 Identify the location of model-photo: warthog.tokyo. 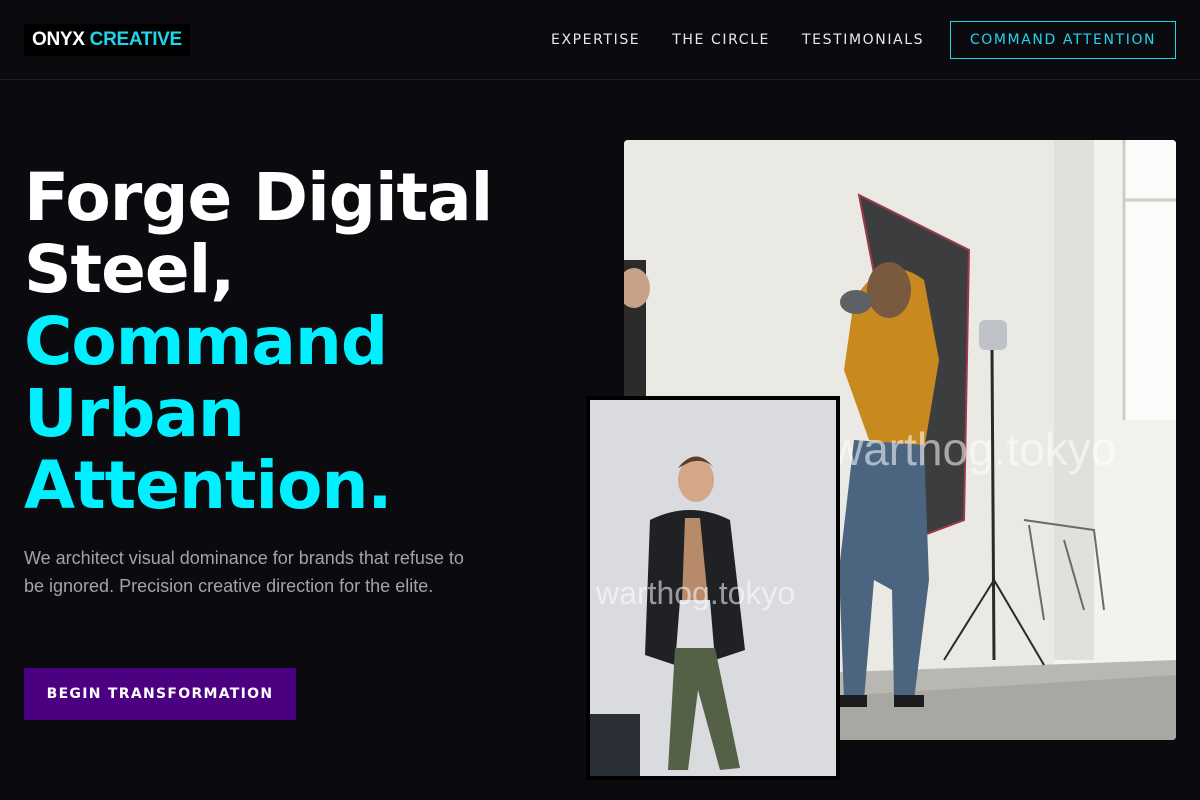
(713, 588).